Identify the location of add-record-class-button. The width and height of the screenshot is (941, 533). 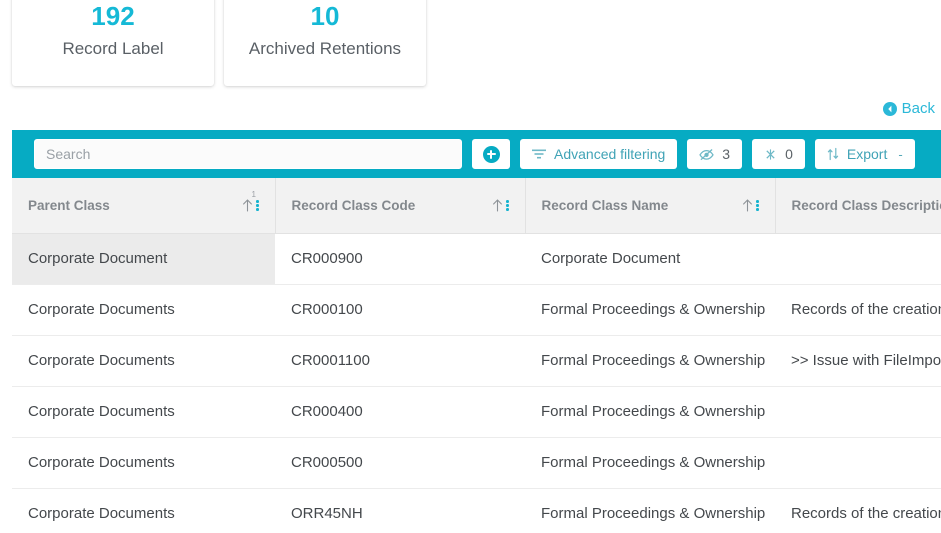
(491, 154).